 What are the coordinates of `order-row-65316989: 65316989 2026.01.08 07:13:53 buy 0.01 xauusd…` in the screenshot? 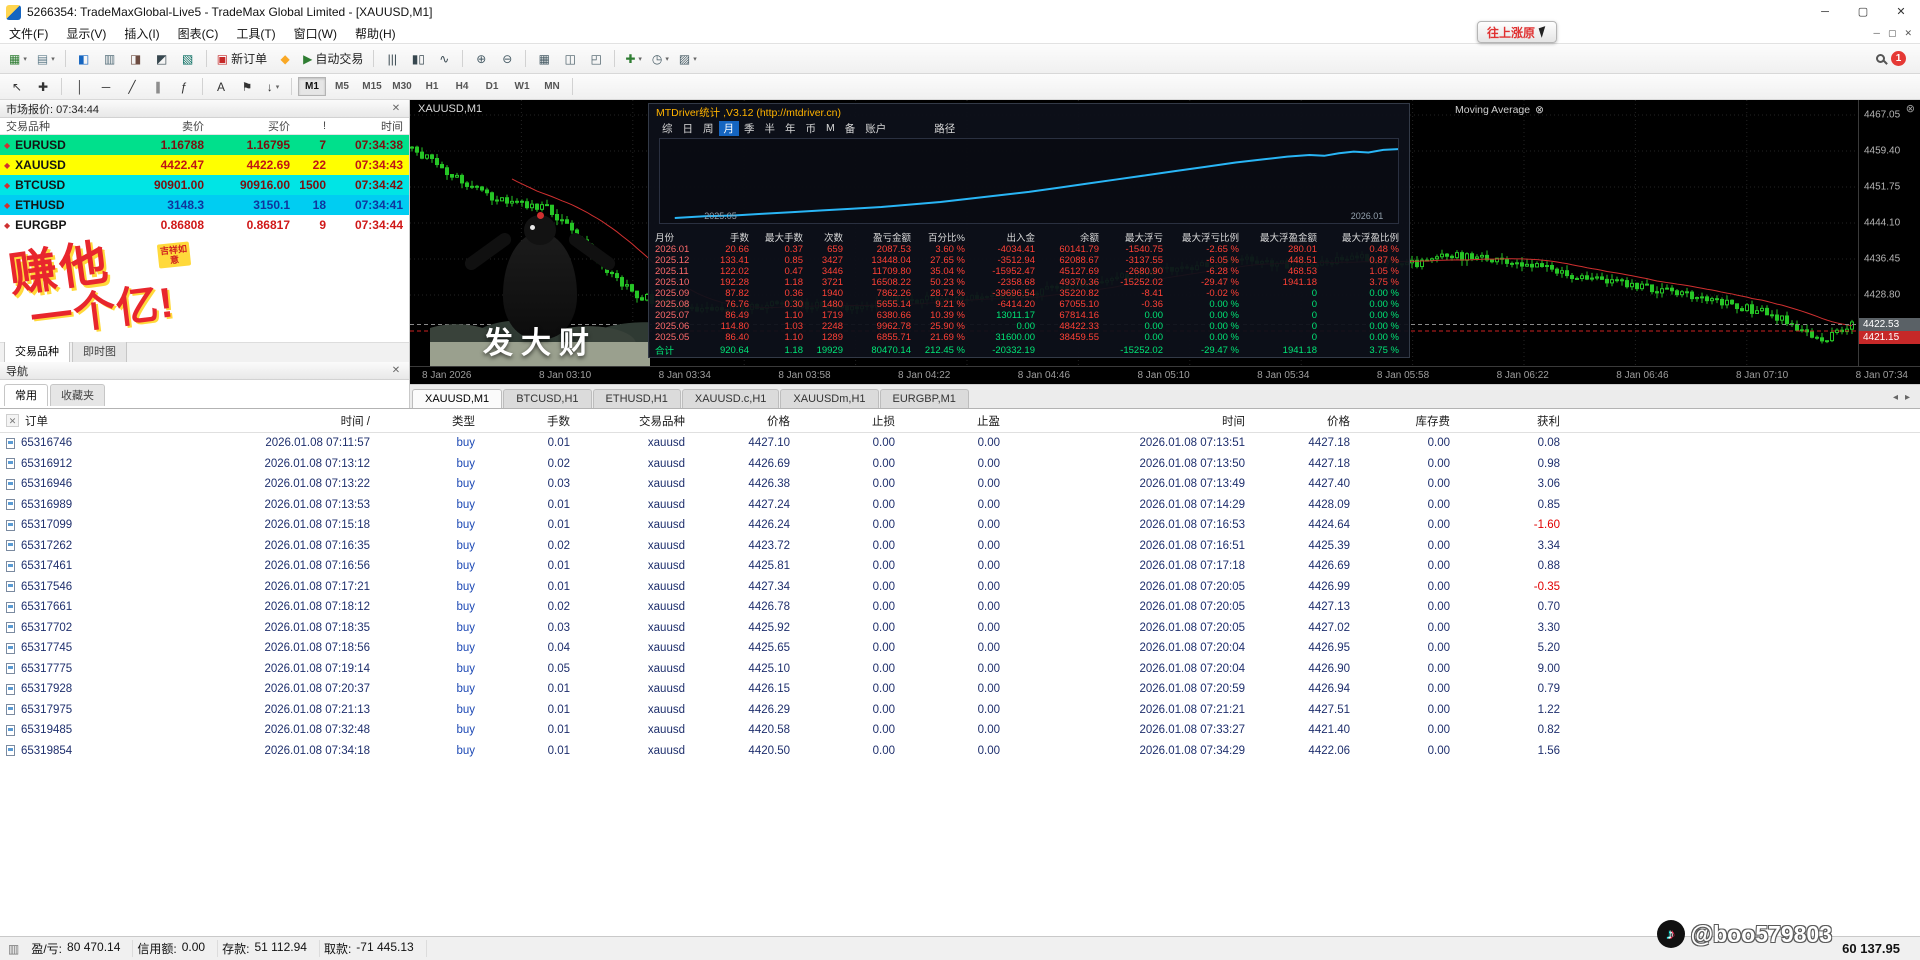 It's located at (960, 505).